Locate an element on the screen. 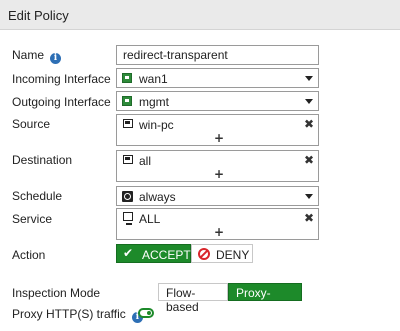  proxy-based-label: Proxy-based is located at coordinates (253, 300).